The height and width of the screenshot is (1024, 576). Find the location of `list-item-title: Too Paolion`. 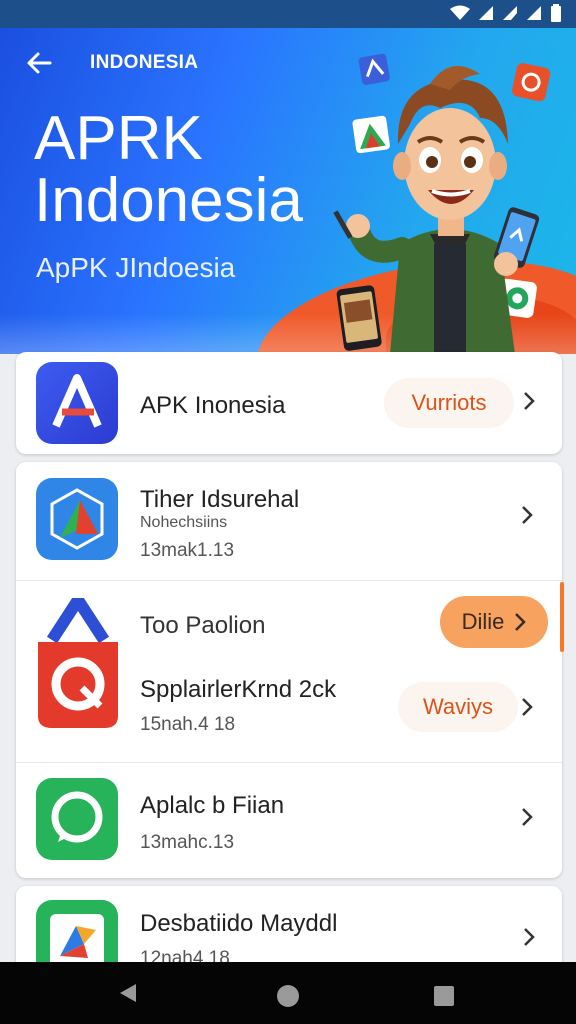

list-item-title: Too Paolion is located at coordinates (203, 625).